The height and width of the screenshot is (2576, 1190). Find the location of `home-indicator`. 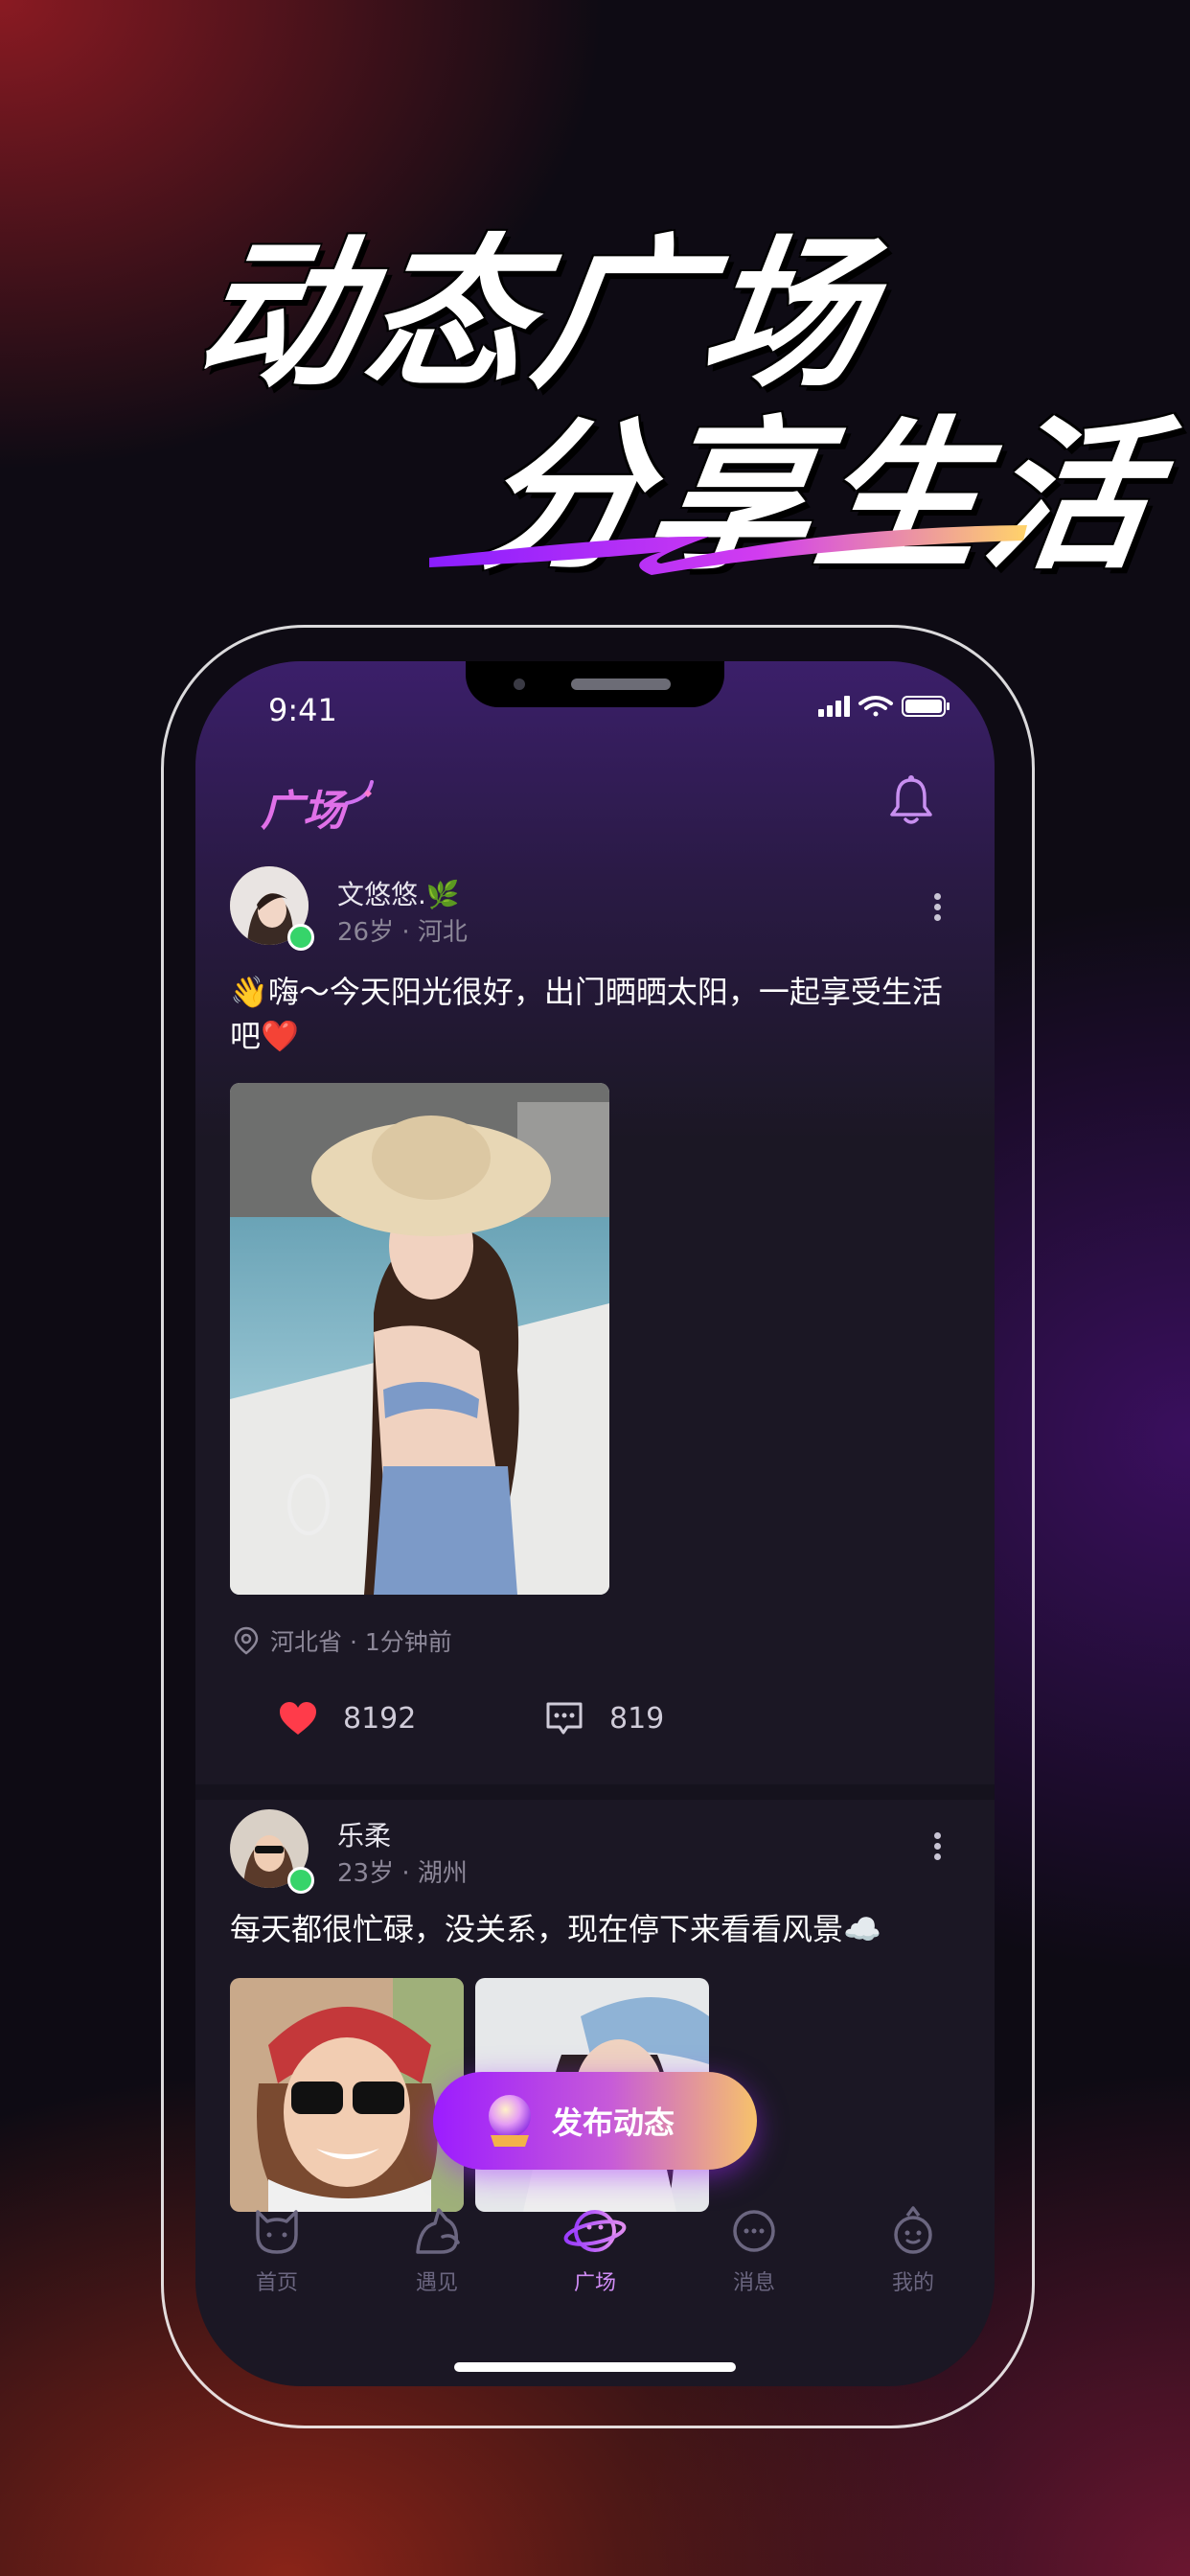

home-indicator is located at coordinates (595, 2367).